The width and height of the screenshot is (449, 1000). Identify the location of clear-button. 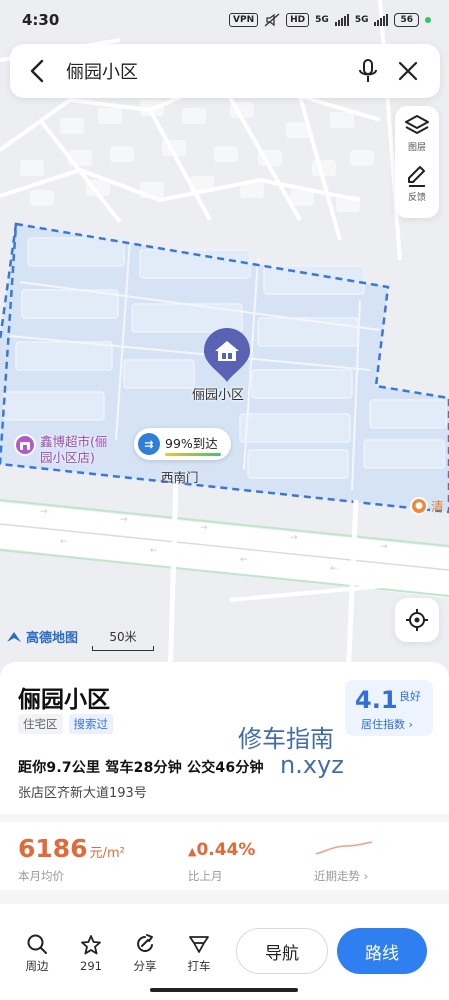
(408, 71).